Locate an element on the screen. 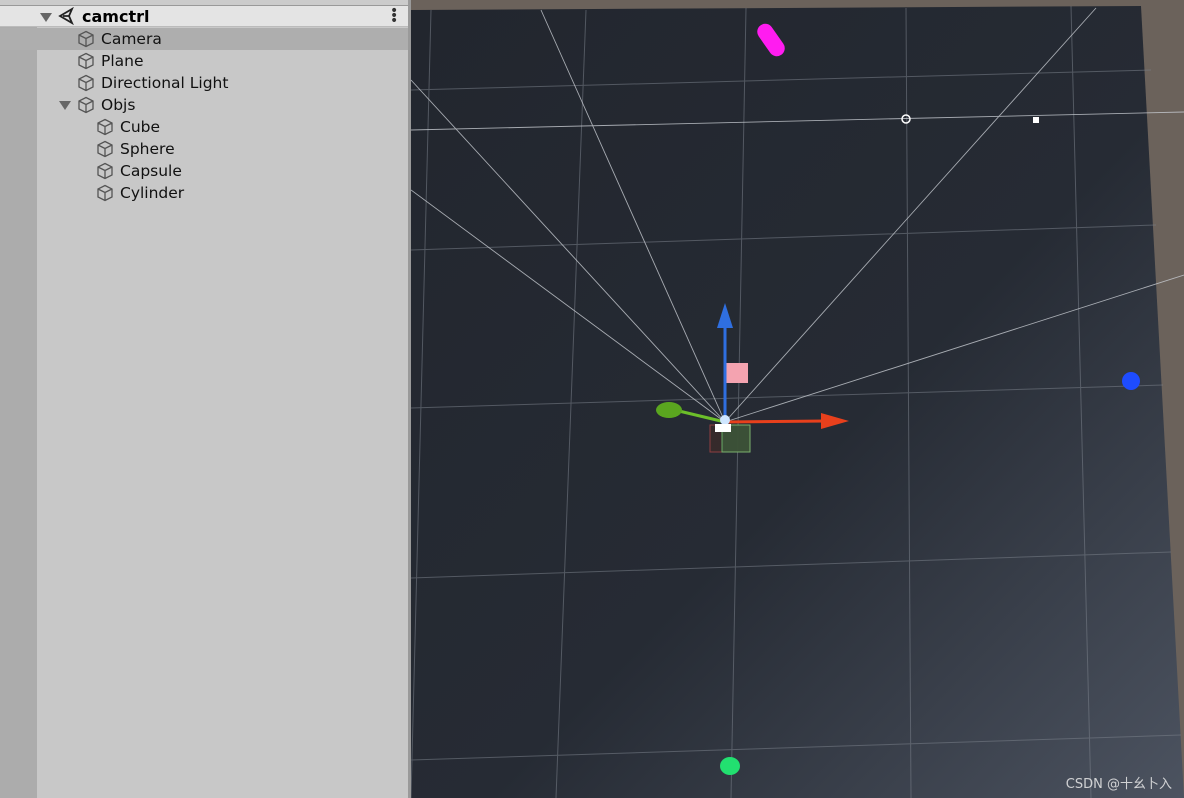  camera-icon is located at coordinates (723, 428).